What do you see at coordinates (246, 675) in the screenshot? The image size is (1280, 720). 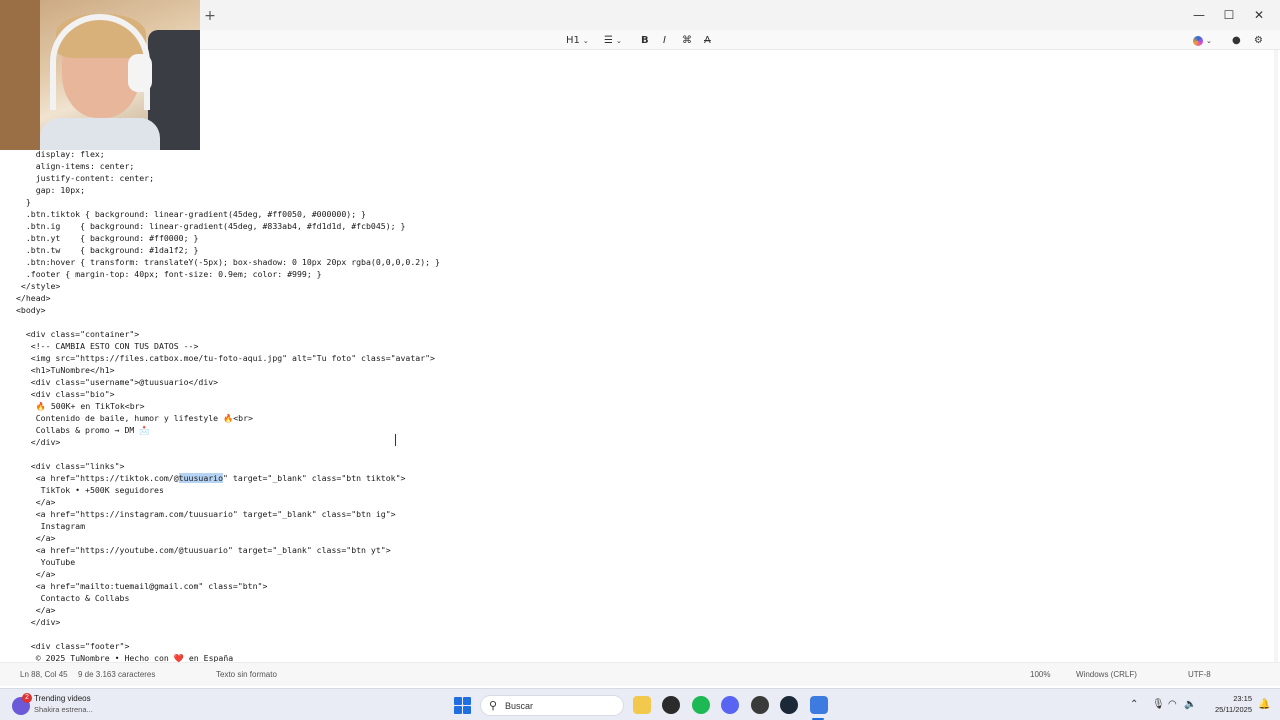 I see `format-label: Texto sin formato` at bounding box center [246, 675].